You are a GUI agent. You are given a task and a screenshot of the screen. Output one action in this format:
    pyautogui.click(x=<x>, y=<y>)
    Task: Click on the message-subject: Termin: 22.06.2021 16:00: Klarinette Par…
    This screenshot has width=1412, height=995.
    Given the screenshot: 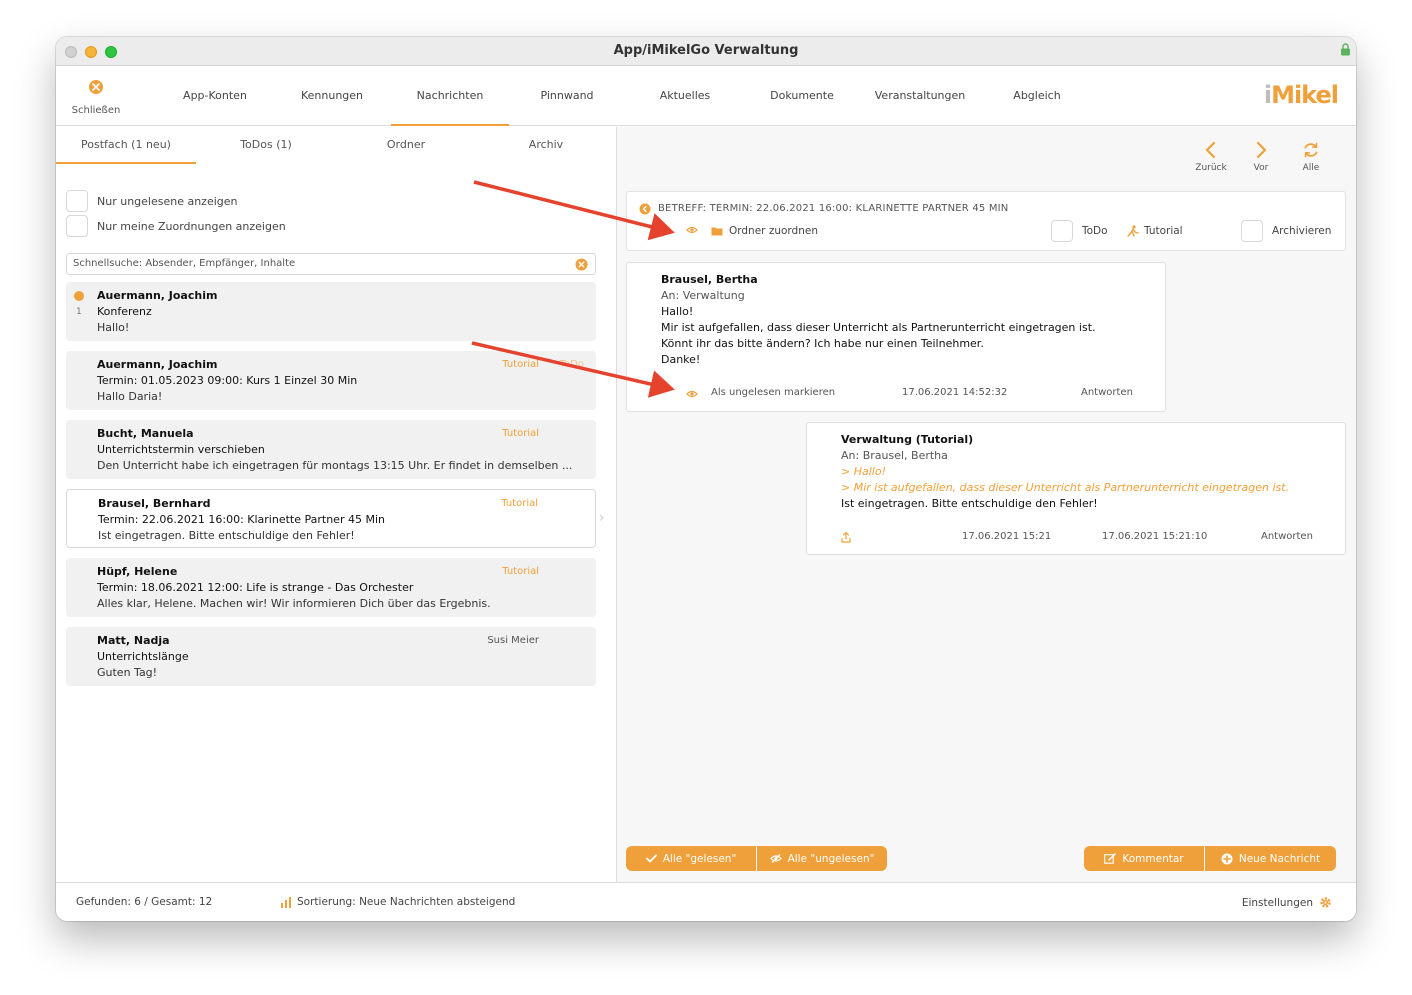 What is the action you would take?
    pyautogui.click(x=241, y=519)
    